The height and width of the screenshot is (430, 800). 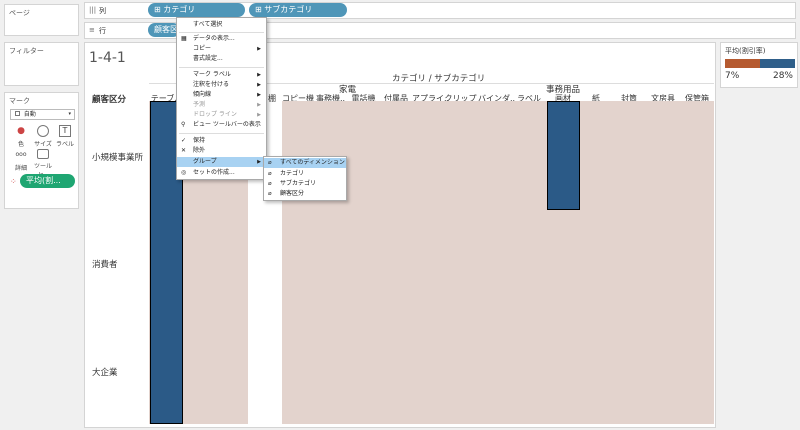 What do you see at coordinates (184, 38) in the screenshot?
I see `table-icon: ▦` at bounding box center [184, 38].